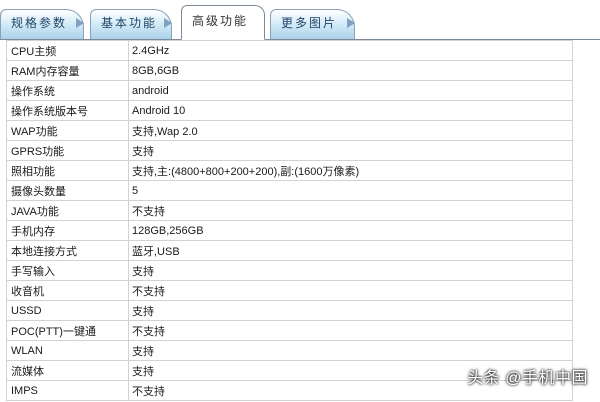 The width and height of the screenshot is (600, 402). Describe the element at coordinates (350, 250) in the screenshot. I see `spec-value: 蓝牙,USB` at that location.